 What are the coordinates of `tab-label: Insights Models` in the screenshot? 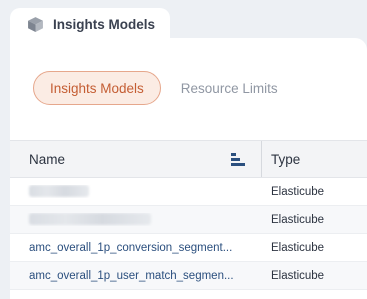 It's located at (104, 24).